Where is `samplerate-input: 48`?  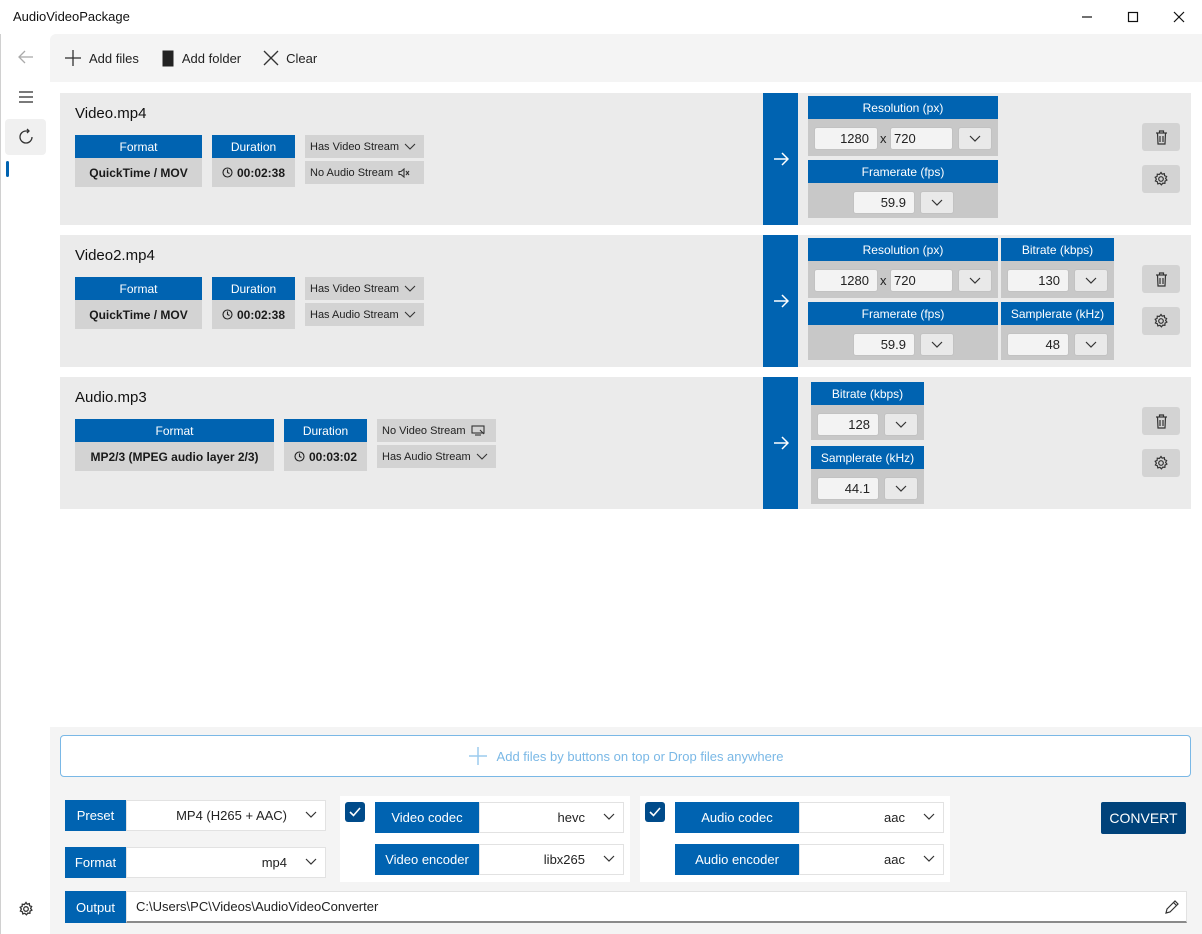 samplerate-input: 48 is located at coordinates (1038, 344).